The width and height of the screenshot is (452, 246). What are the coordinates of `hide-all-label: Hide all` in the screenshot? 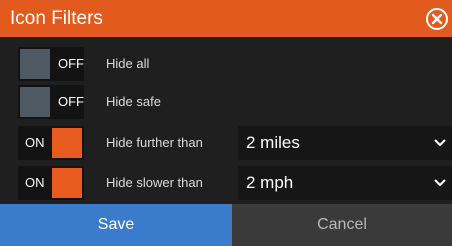 It's located at (128, 63).